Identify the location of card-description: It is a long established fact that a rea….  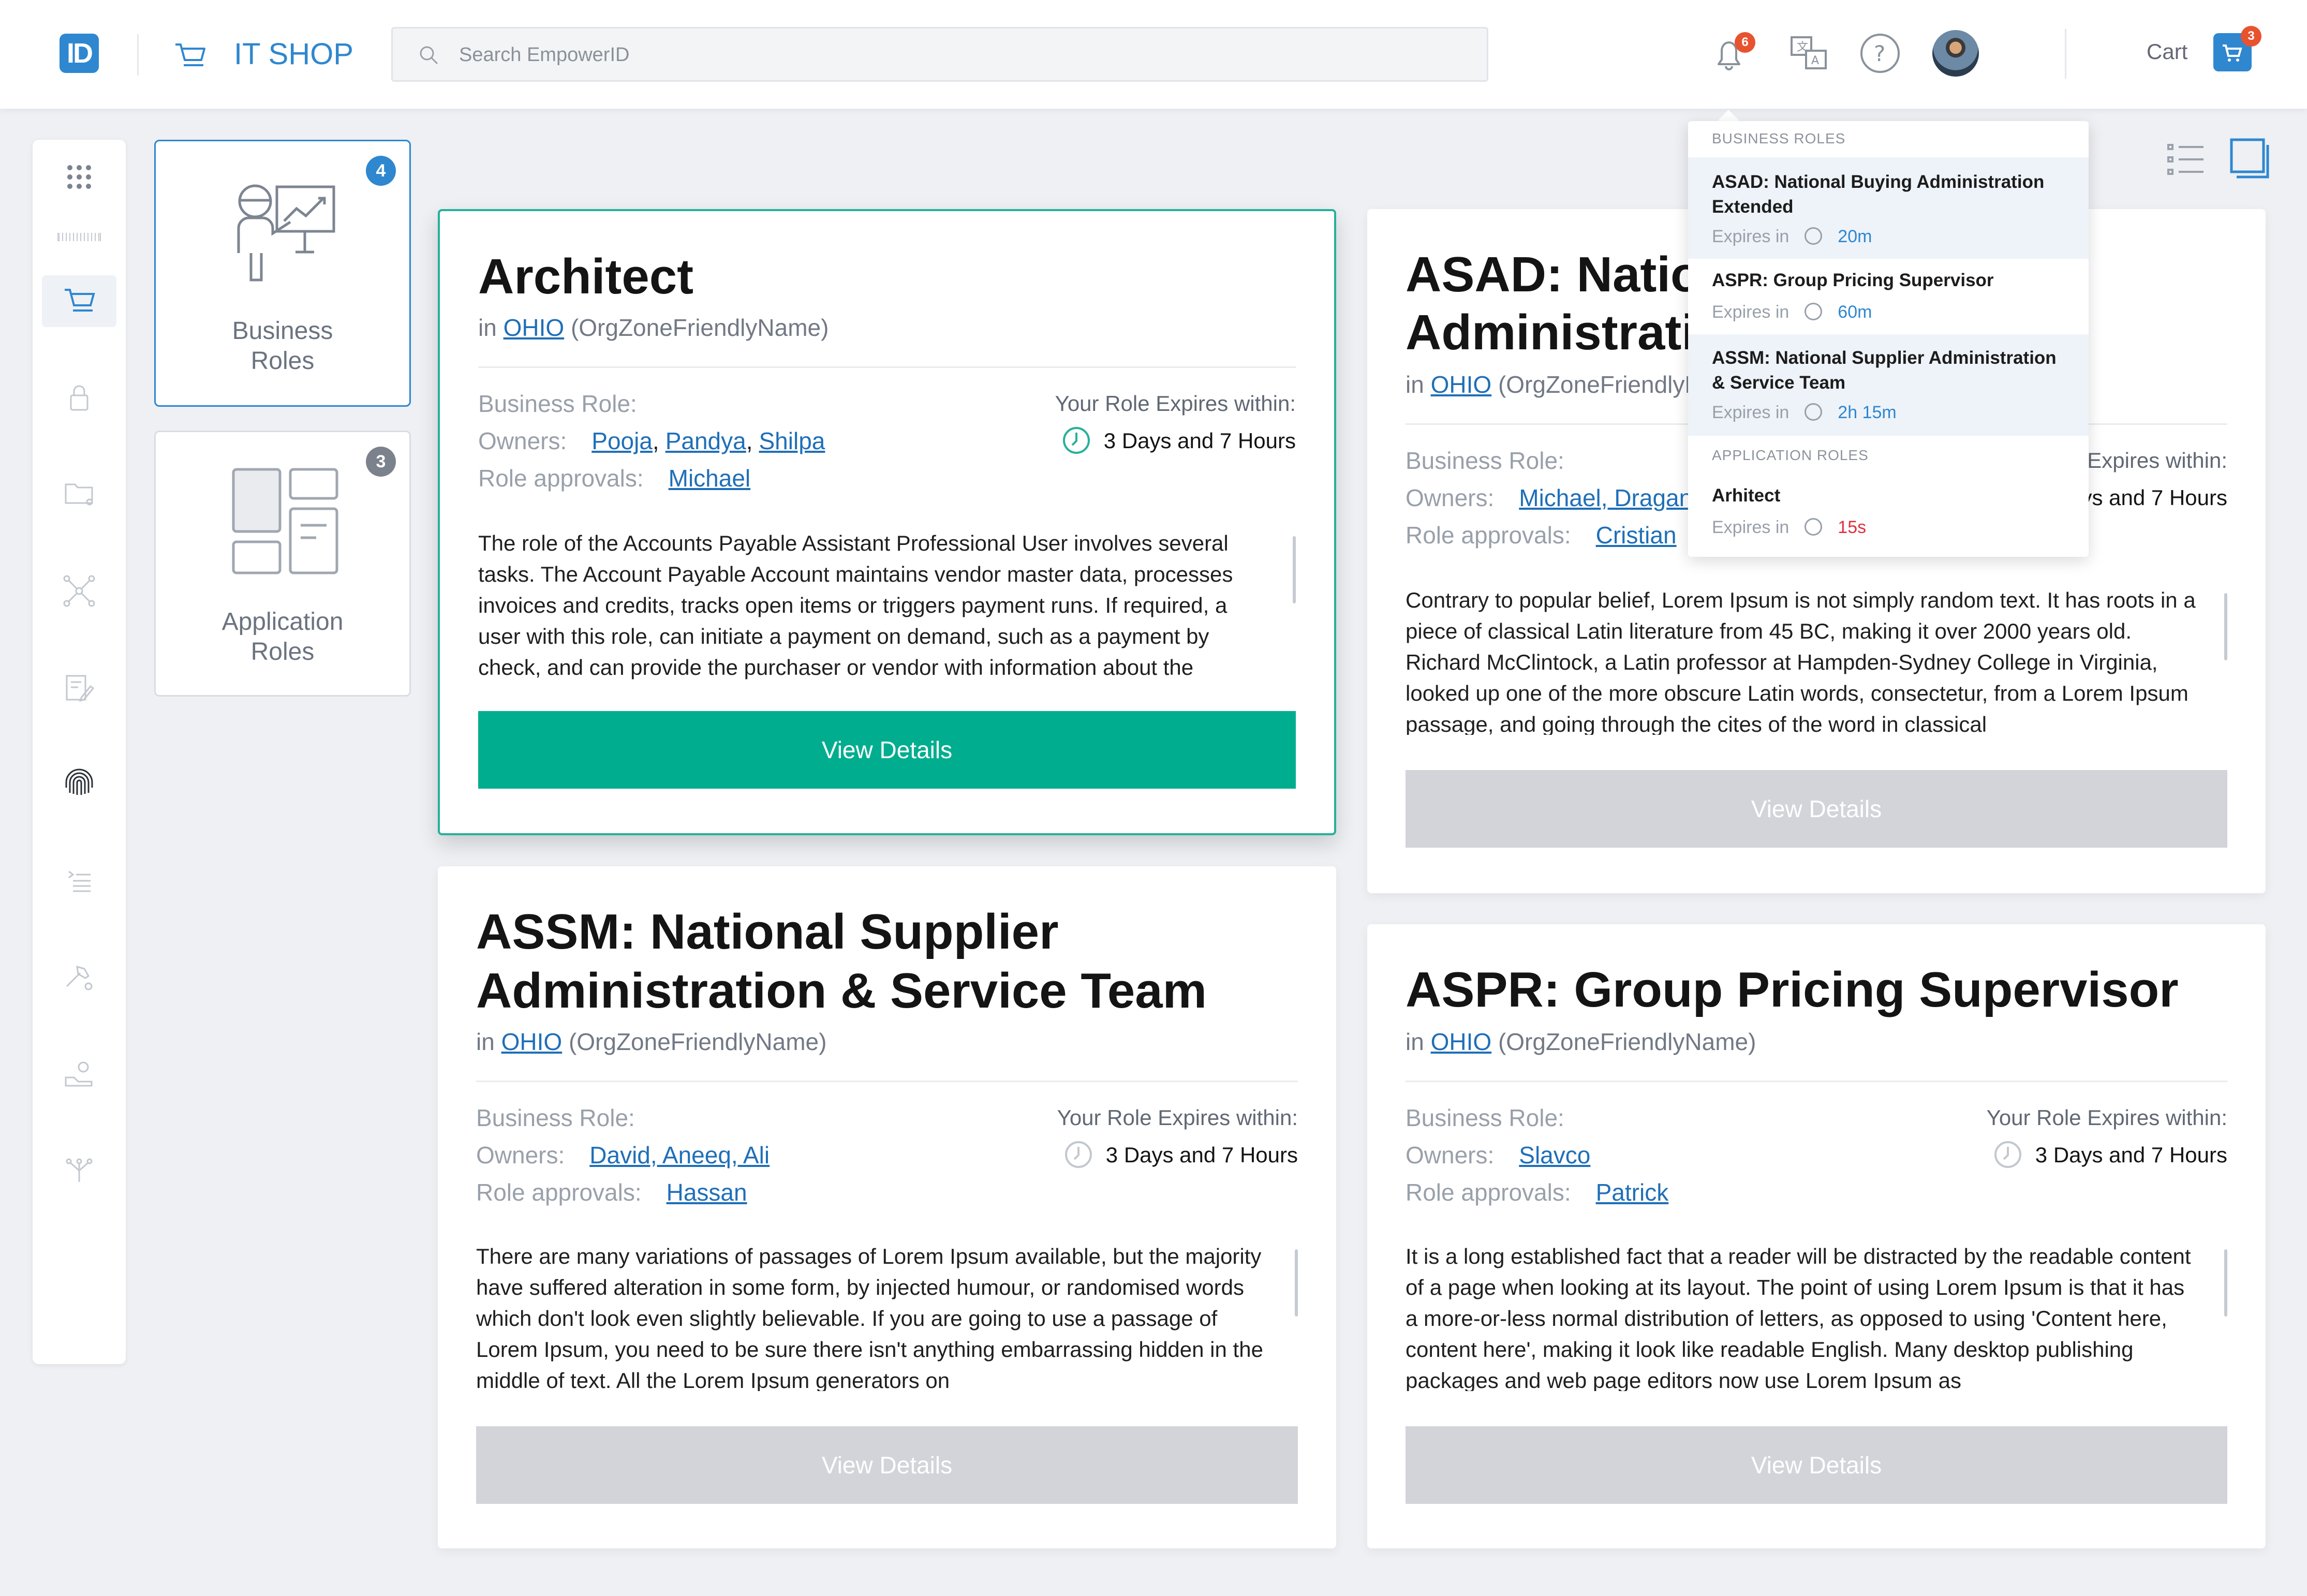
(1798, 1317).